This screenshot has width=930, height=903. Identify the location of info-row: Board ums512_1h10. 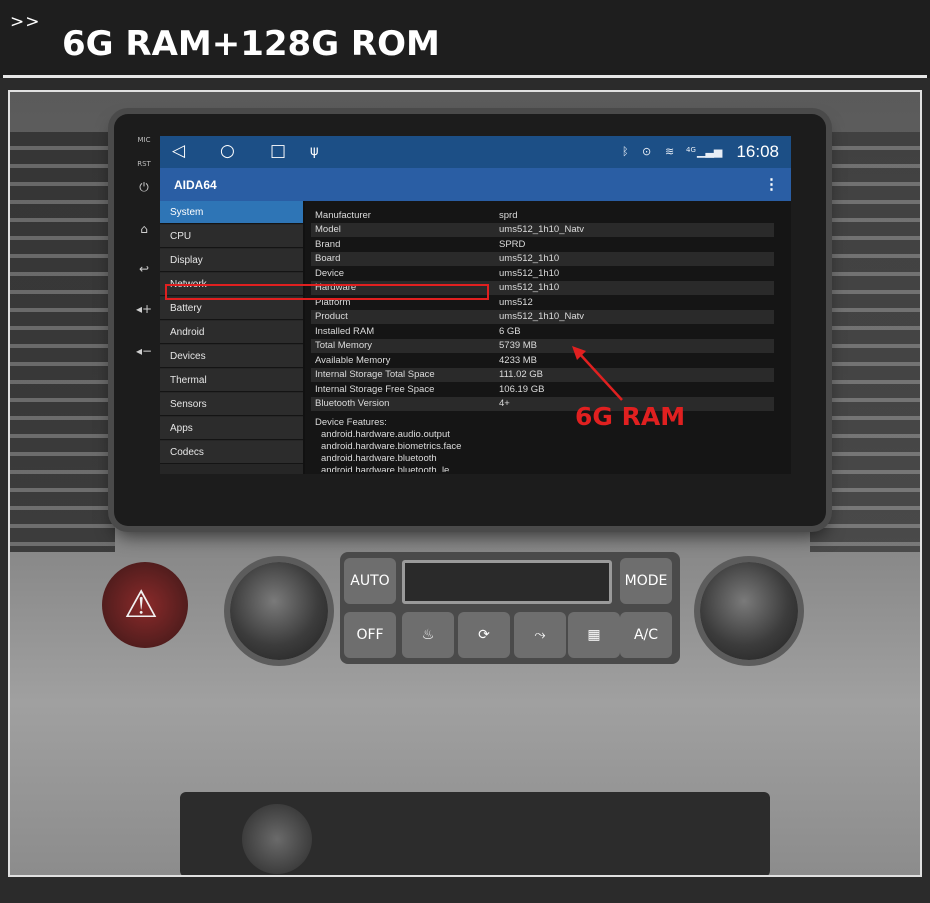
(542, 259).